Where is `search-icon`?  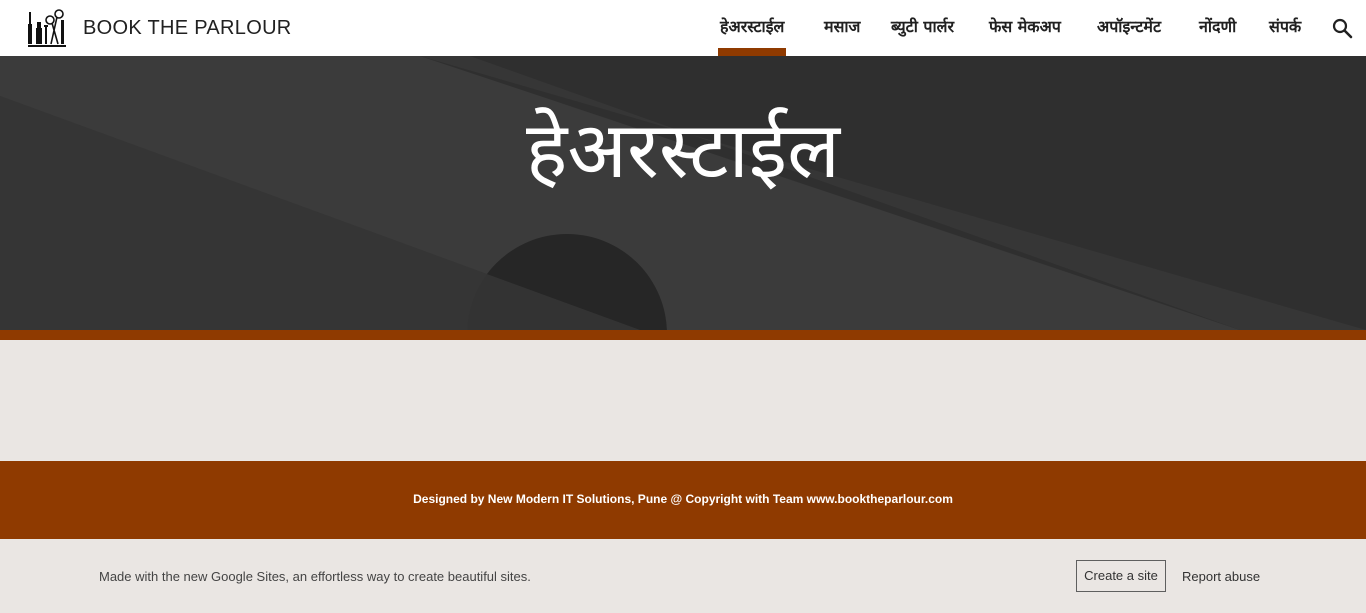 search-icon is located at coordinates (1342, 28).